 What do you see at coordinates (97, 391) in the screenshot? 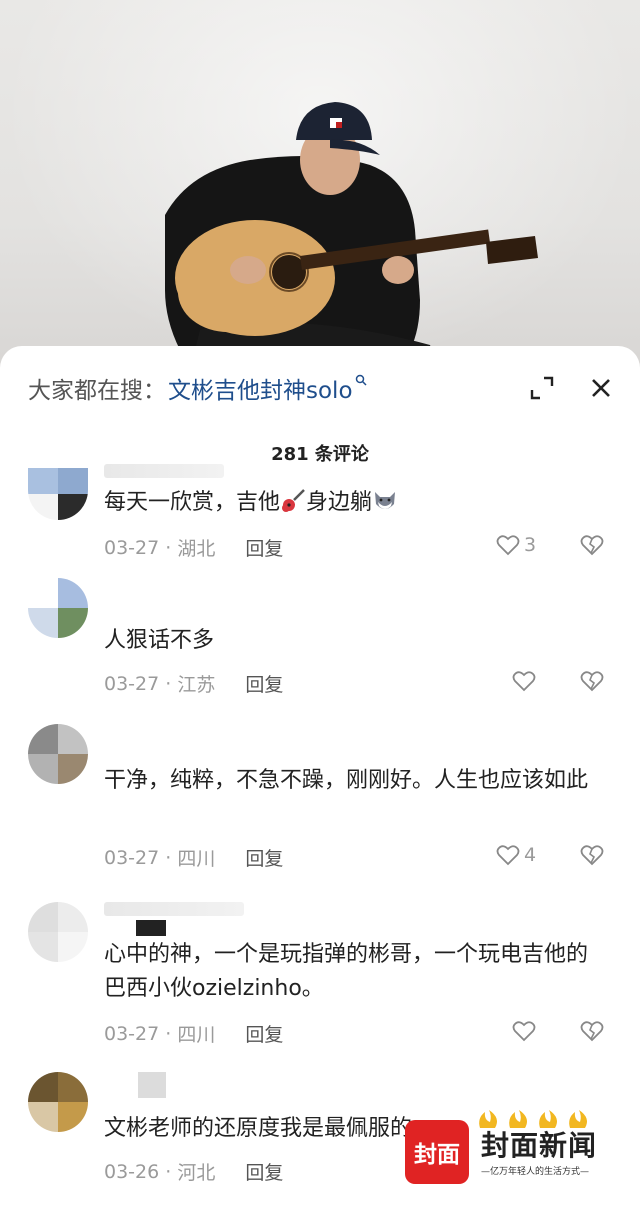
I see `search-prefix: 大家都在搜：` at bounding box center [97, 391].